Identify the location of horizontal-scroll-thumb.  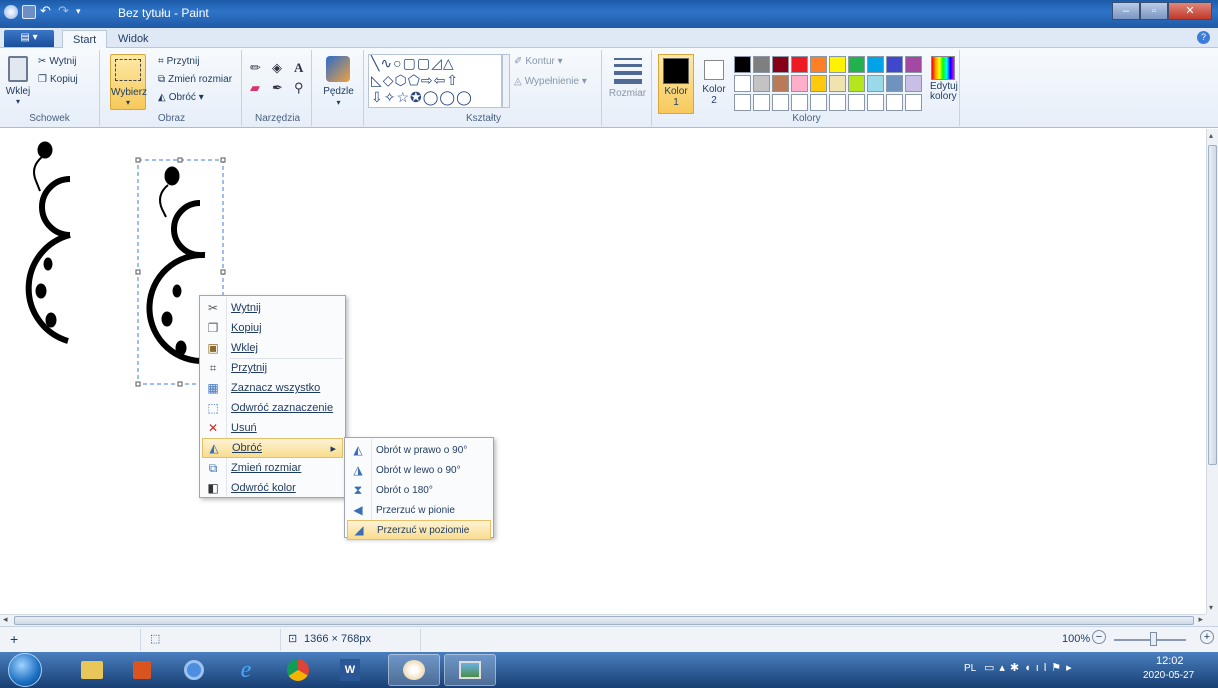
(604, 620).